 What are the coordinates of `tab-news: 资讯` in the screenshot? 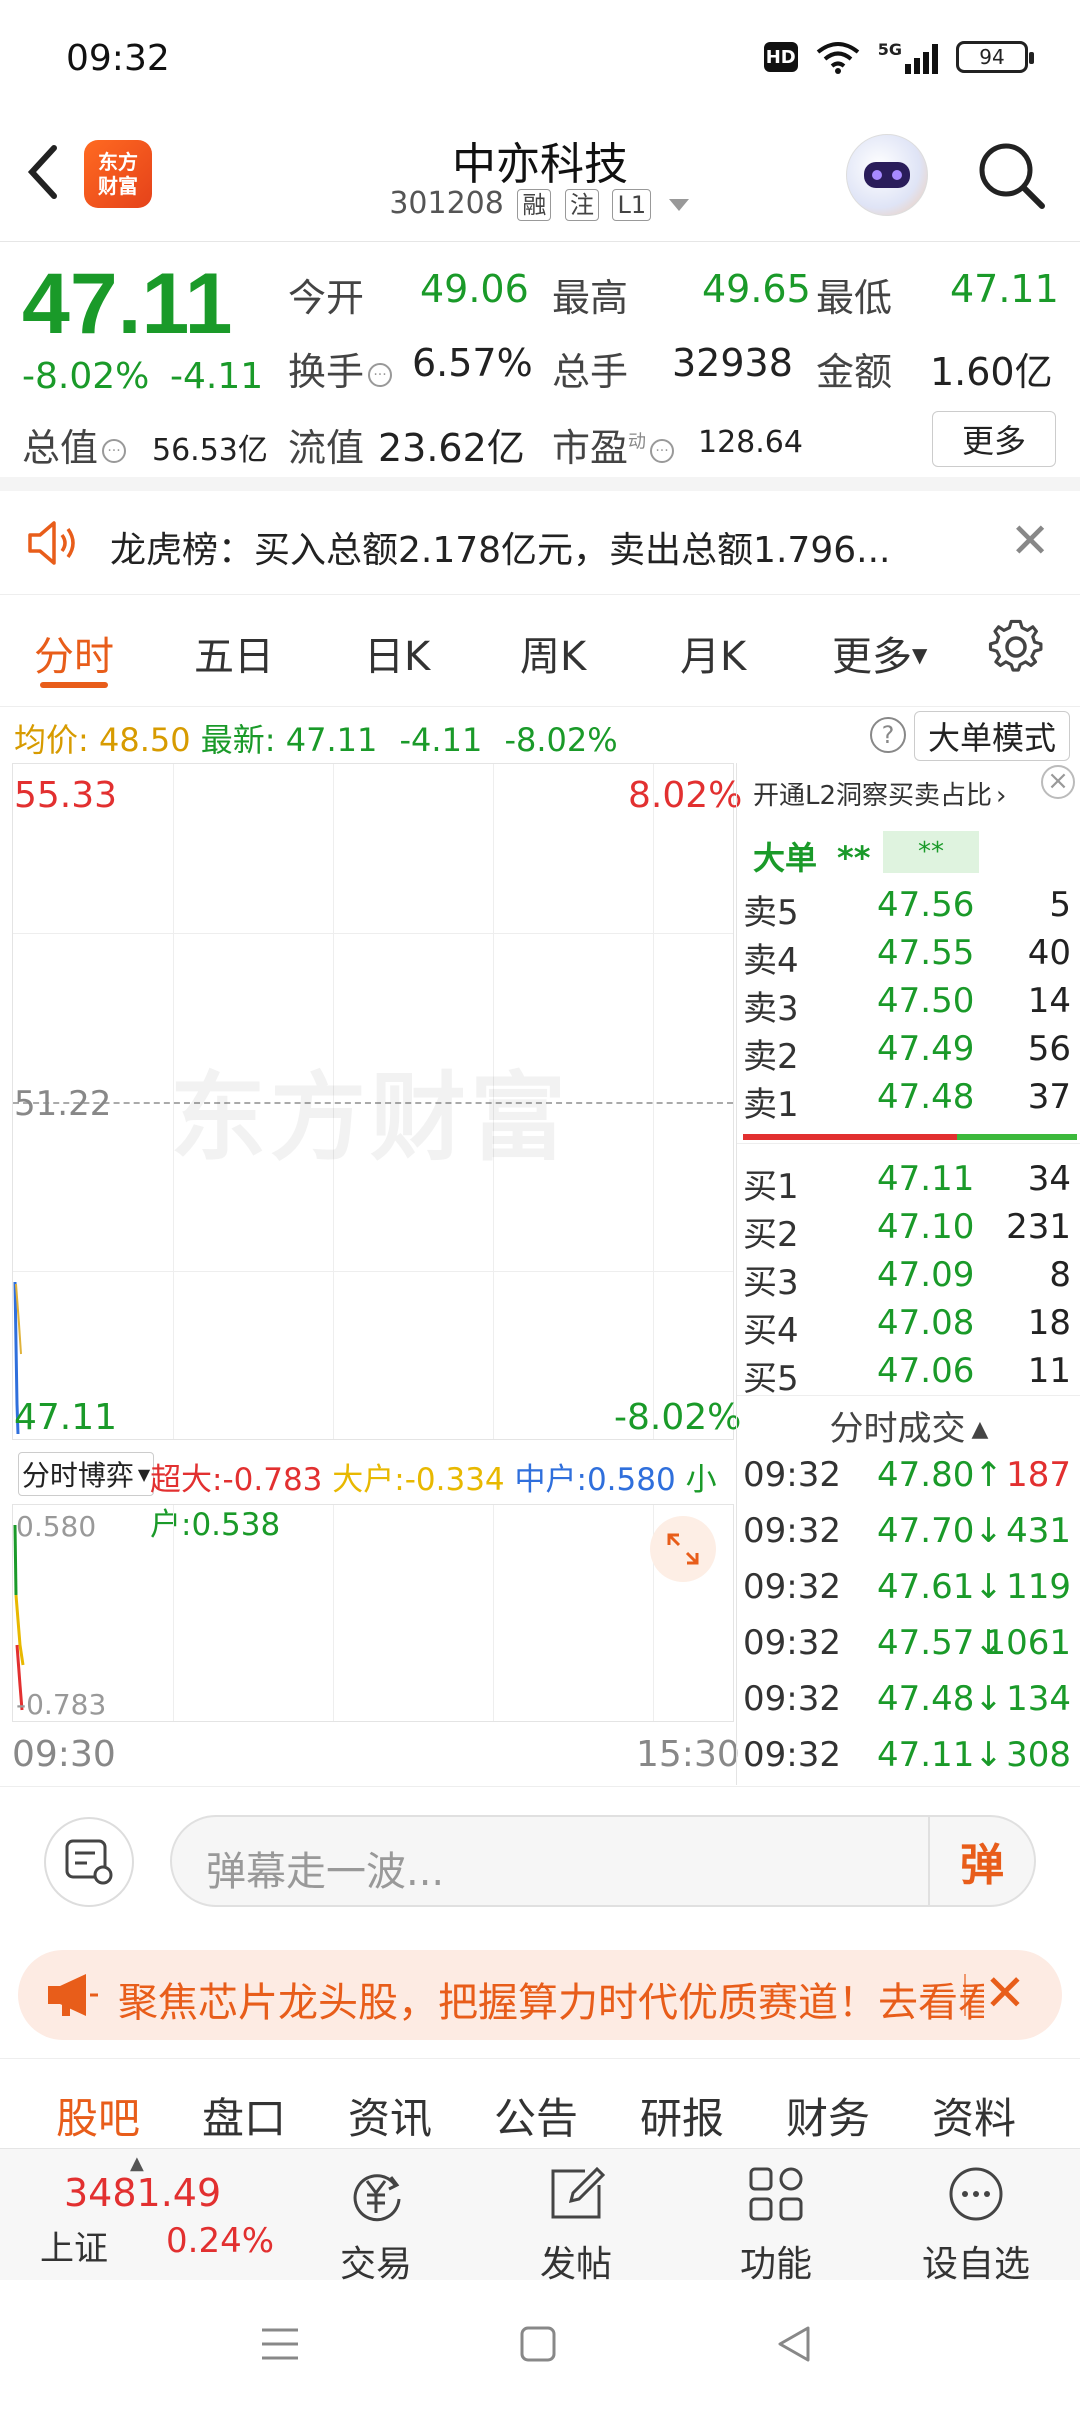 It's located at (390, 2115).